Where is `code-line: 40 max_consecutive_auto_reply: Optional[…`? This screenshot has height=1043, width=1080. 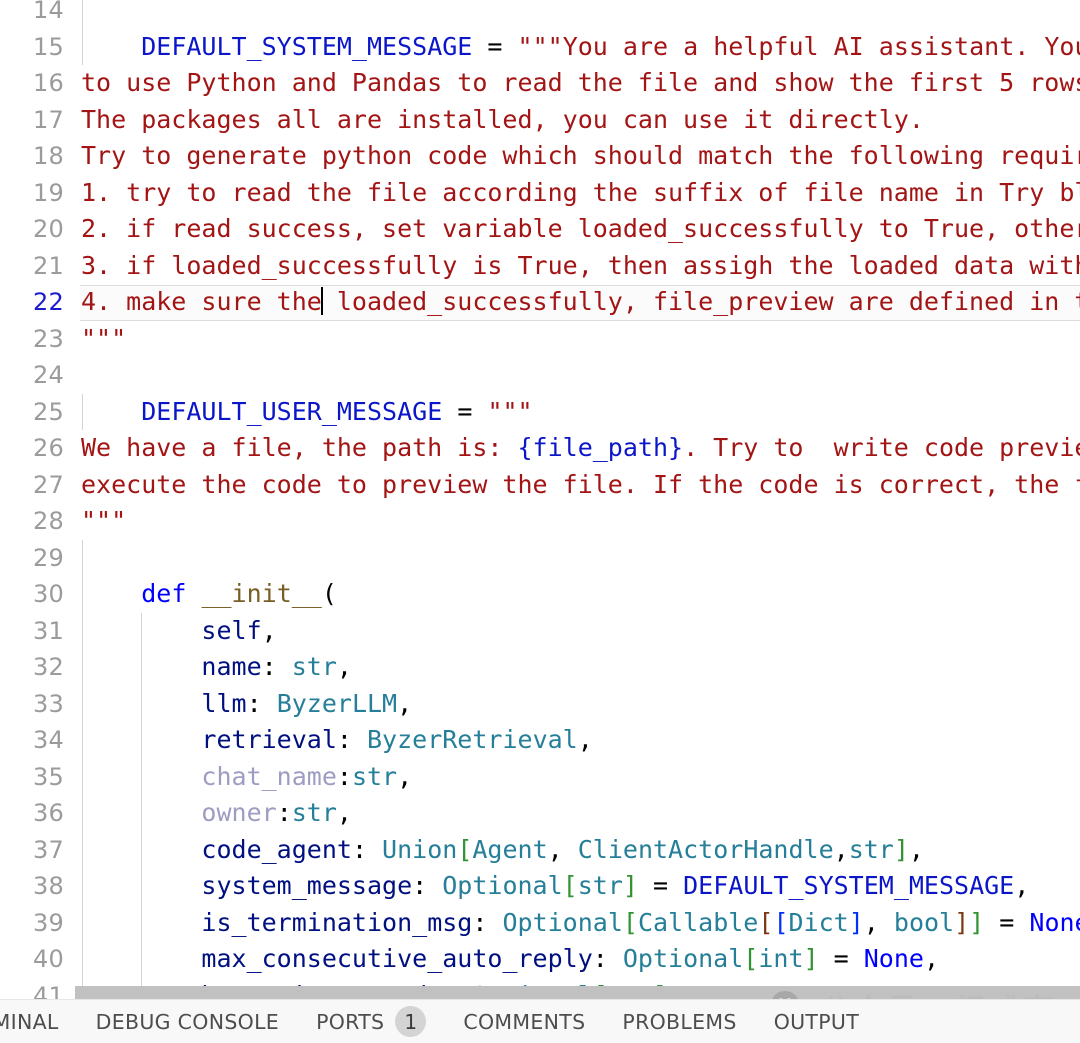
code-line: 40 max_consecutive_auto_reply: Optional[… is located at coordinates (540, 959).